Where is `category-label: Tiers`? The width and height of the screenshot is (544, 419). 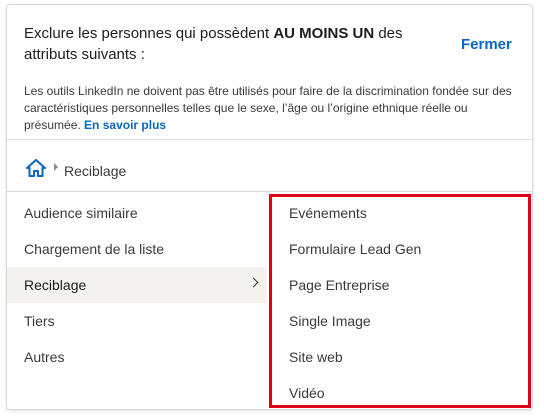
category-label: Tiers is located at coordinates (39, 321).